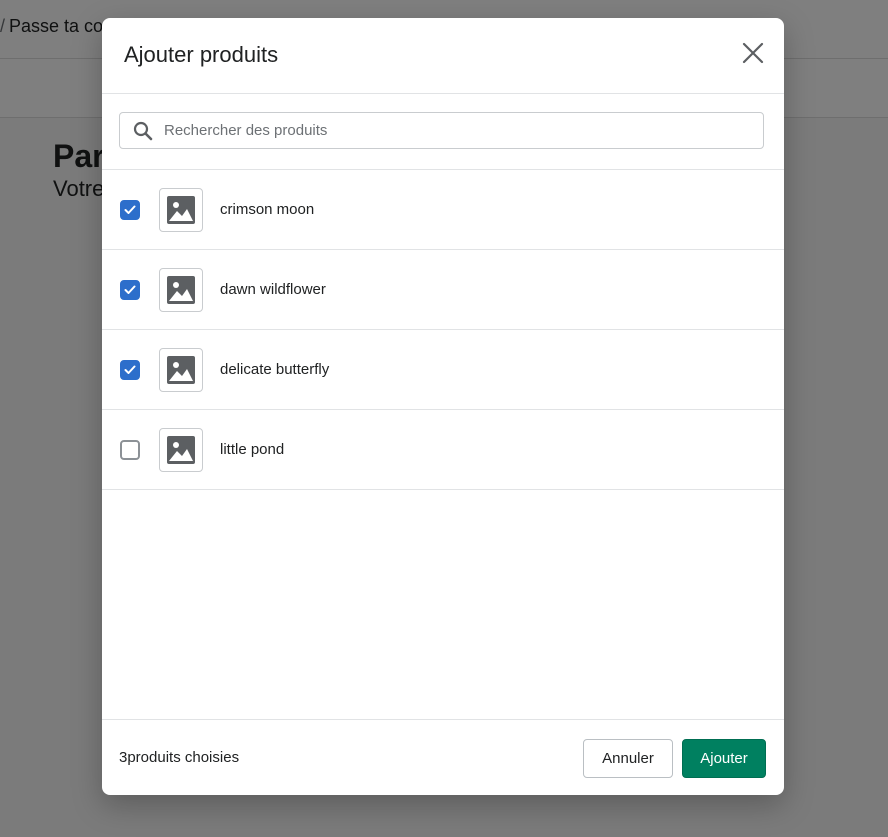 The width and height of the screenshot is (888, 837). I want to click on product-row-dawn-wildflower: dawn wildflower, so click(443, 290).